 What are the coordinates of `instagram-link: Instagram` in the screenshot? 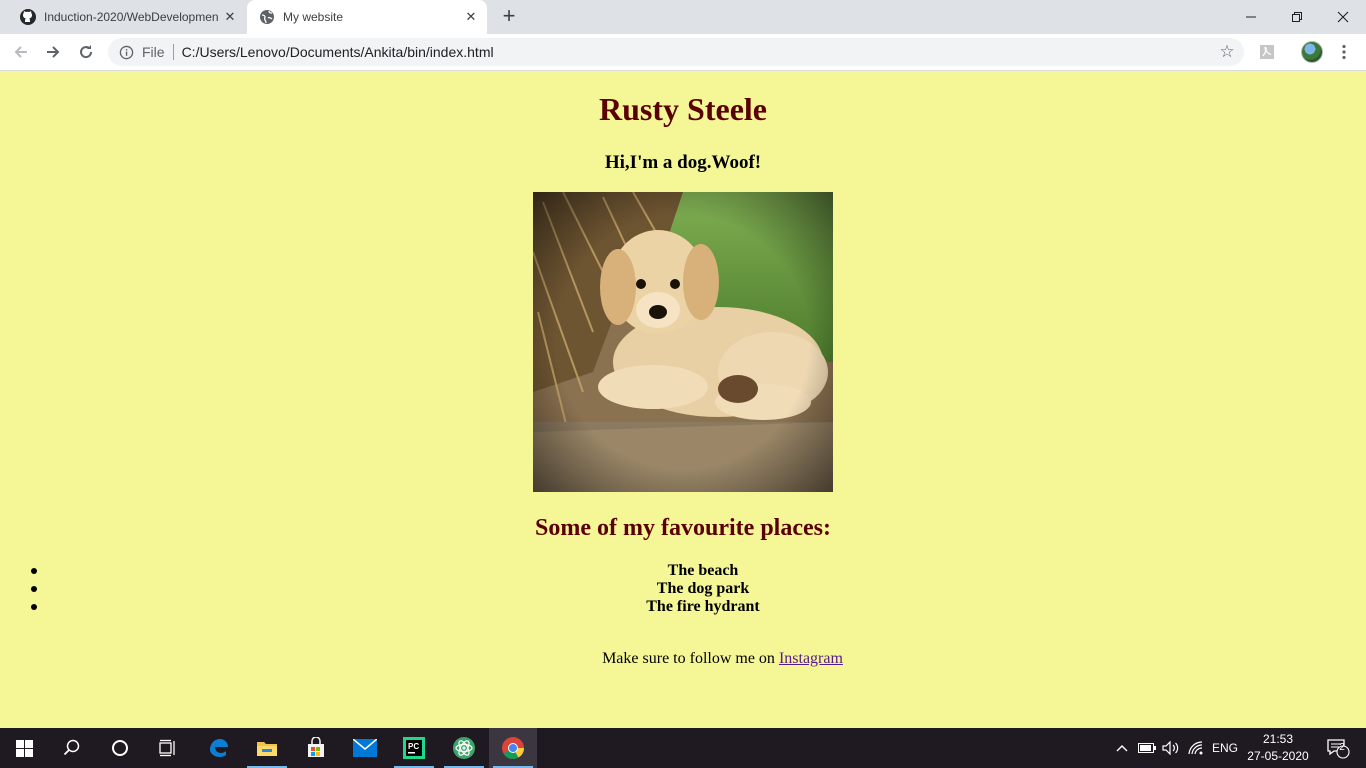 It's located at (811, 658).